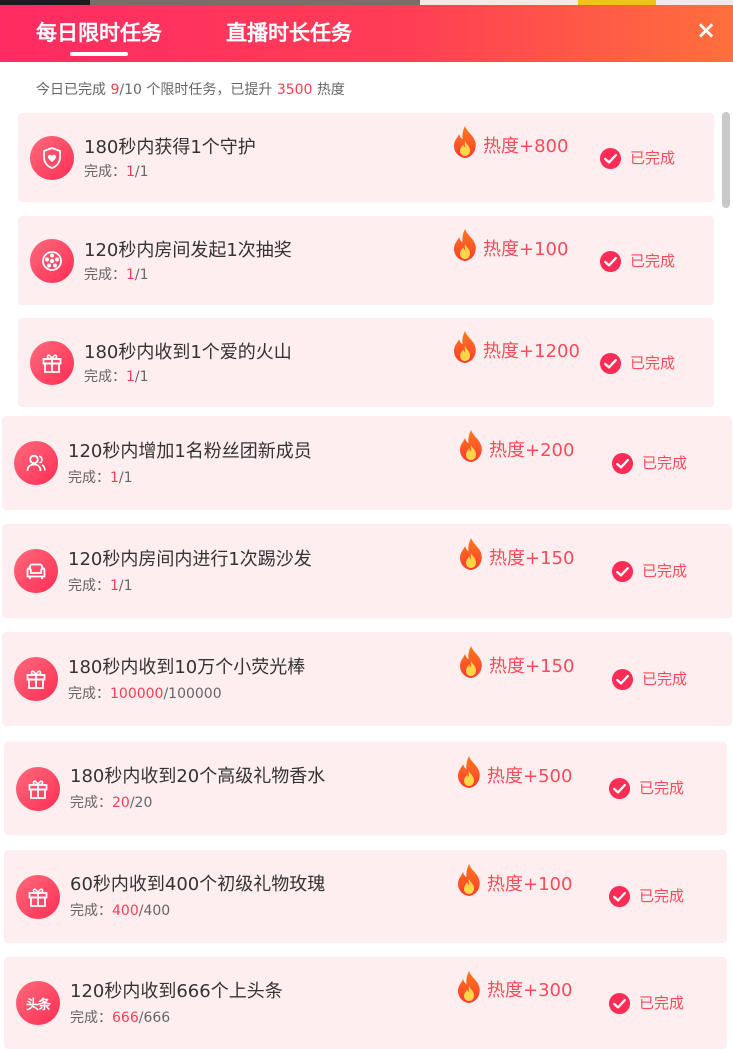 This screenshot has height=1049, width=733. Describe the element at coordinates (526, 146) in the screenshot. I see `task-reward: 热度+800` at that location.